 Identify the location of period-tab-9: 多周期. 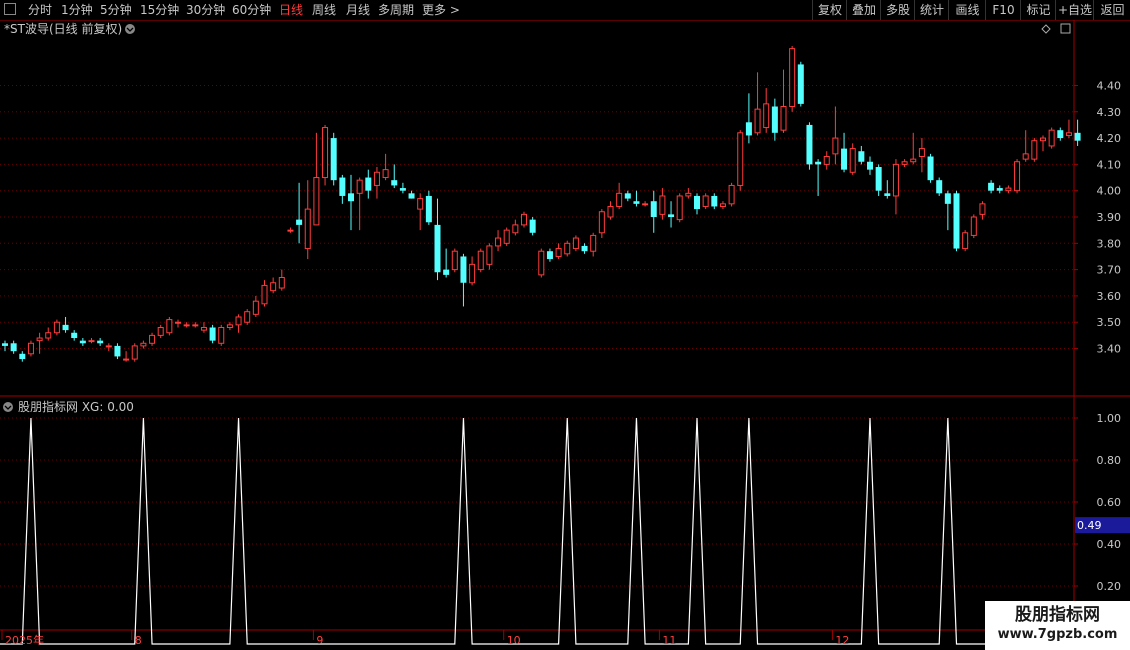
(396, 10).